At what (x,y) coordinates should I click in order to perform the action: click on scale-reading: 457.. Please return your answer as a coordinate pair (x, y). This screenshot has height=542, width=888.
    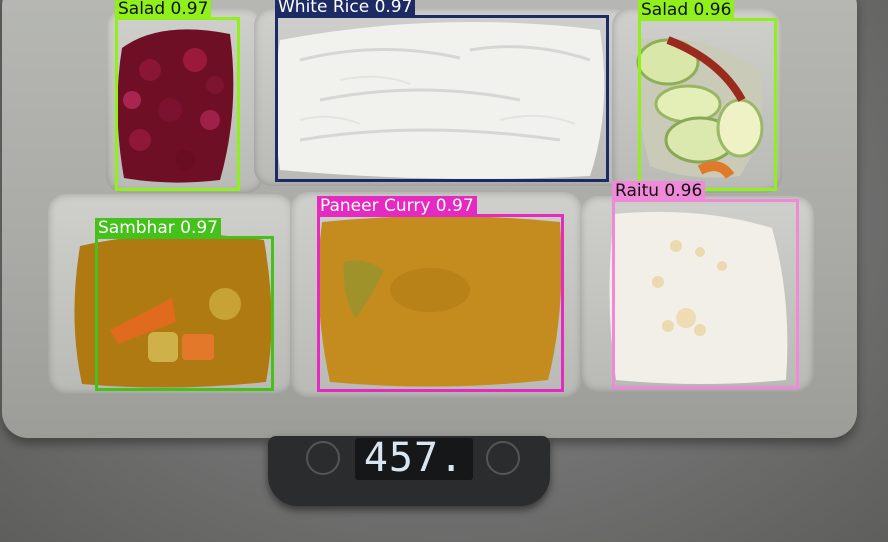
    Looking at the image, I should click on (414, 458).